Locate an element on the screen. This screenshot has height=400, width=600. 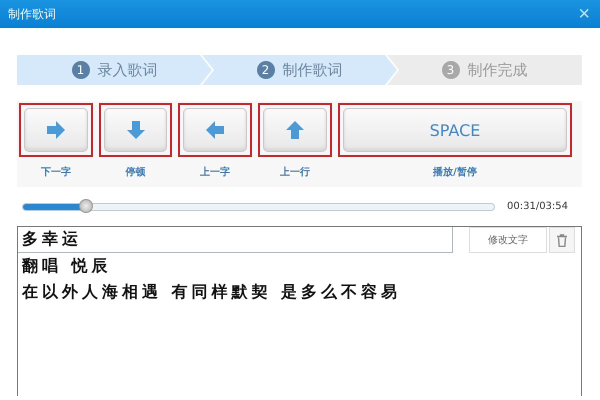
lyric-line: 翻唱 悦辰 is located at coordinates (66, 266).